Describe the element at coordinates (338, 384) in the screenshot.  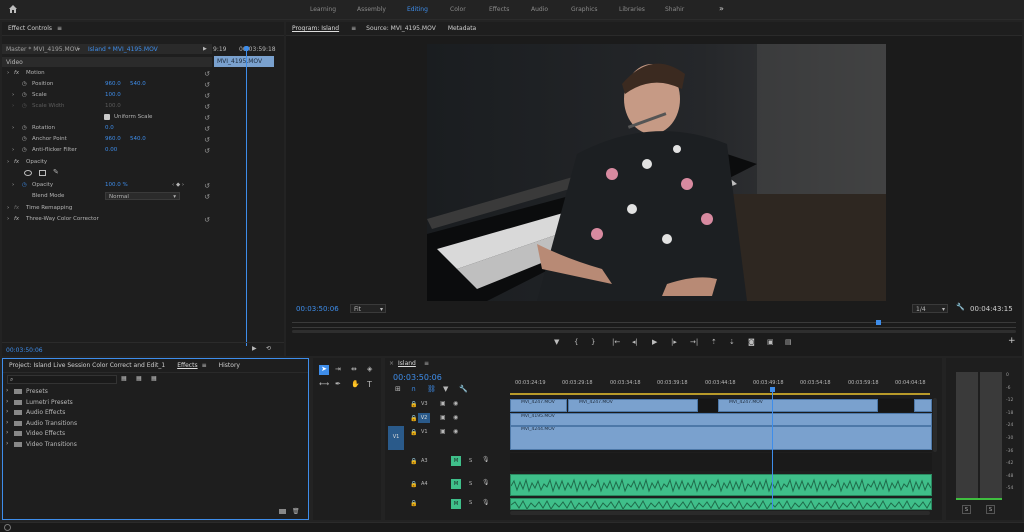
I see `pen-tool-icon: ✒` at that location.